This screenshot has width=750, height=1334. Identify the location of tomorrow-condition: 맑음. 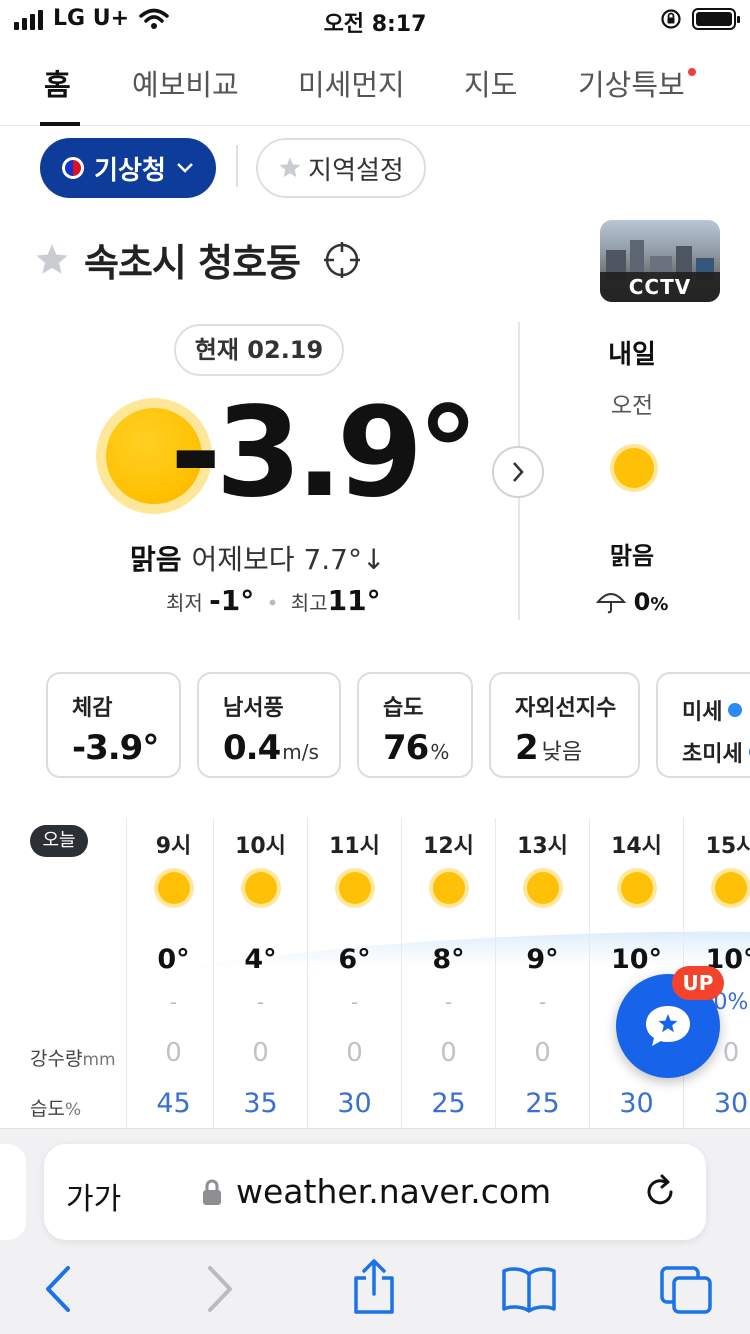
(632, 556).